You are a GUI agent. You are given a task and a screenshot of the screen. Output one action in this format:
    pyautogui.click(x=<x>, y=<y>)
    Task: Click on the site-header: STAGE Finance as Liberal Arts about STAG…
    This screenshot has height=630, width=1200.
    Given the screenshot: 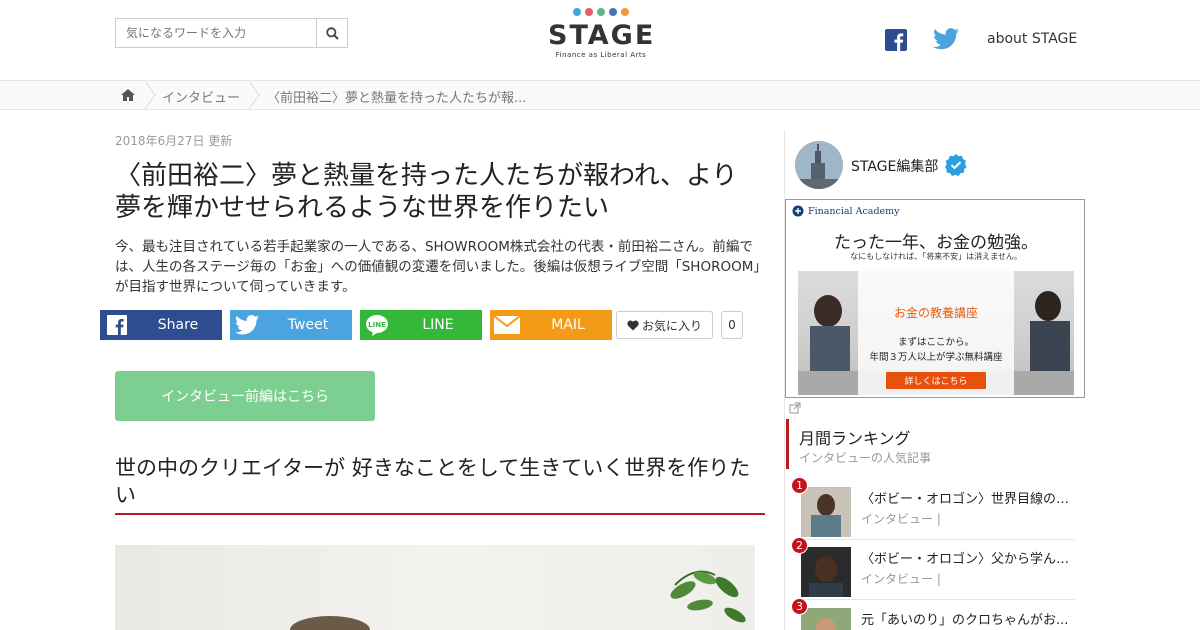 What is the action you would take?
    pyautogui.click(x=600, y=40)
    